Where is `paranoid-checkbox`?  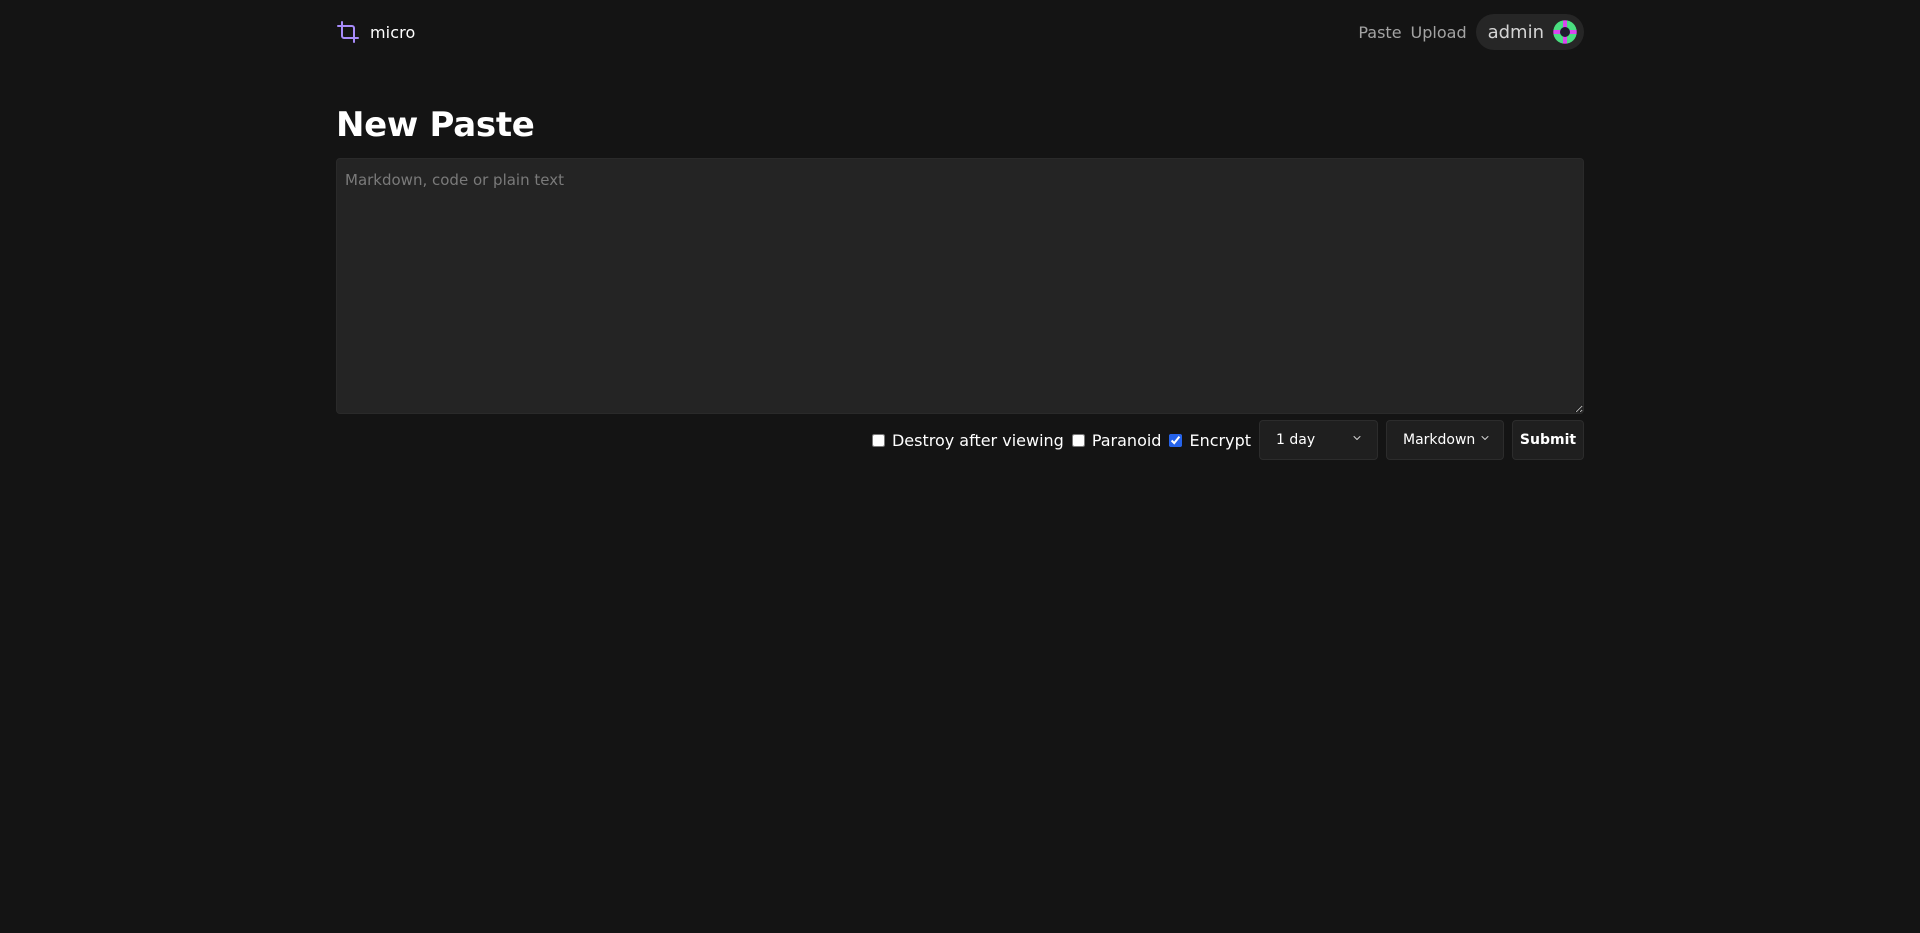 paranoid-checkbox is located at coordinates (1078, 440).